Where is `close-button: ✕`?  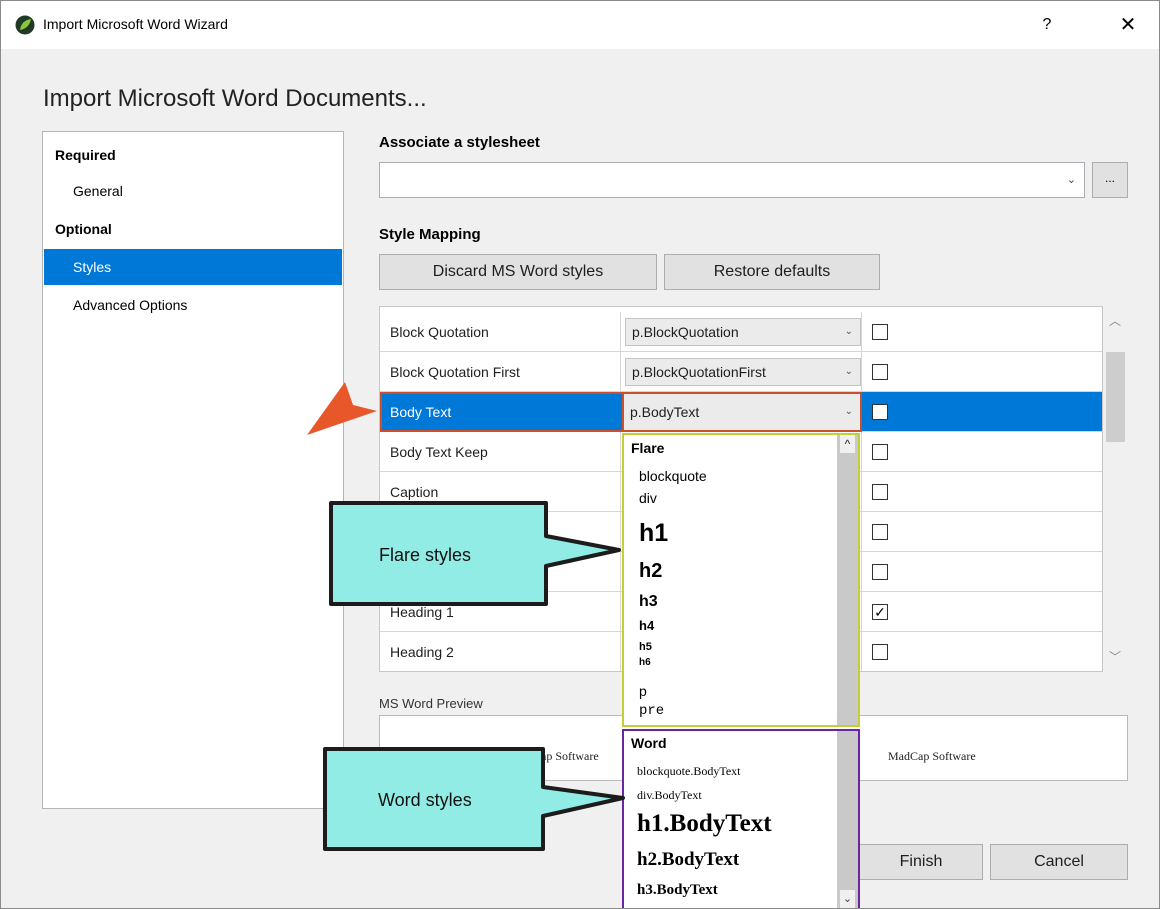
close-button: ✕ is located at coordinates (1128, 25).